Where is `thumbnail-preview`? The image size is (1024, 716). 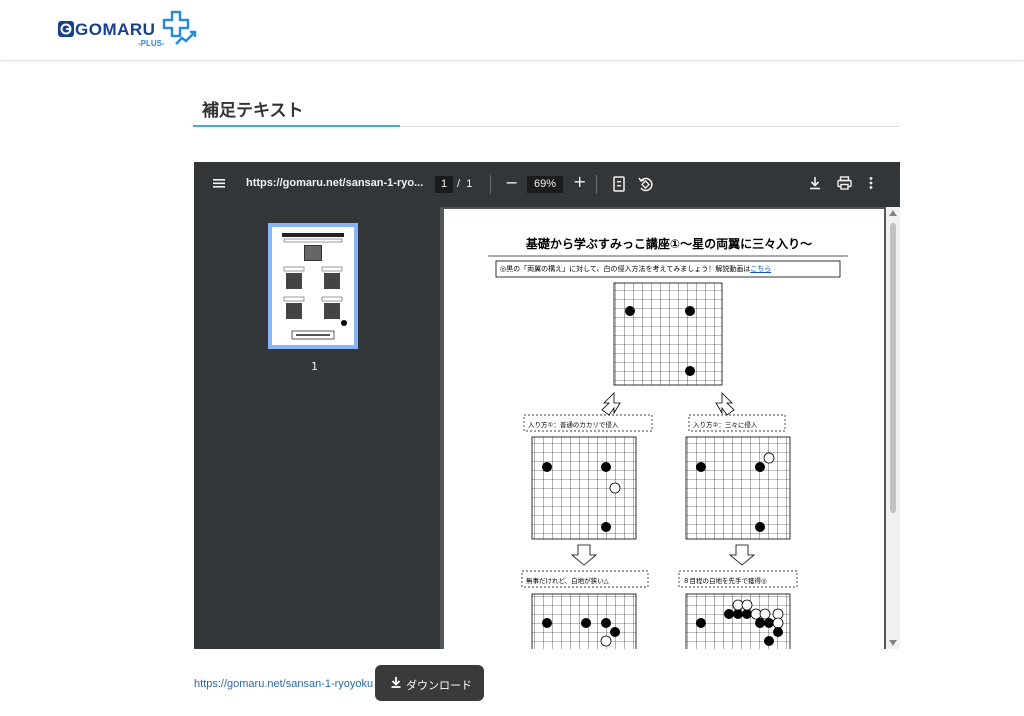
thumbnail-preview is located at coordinates (314, 286).